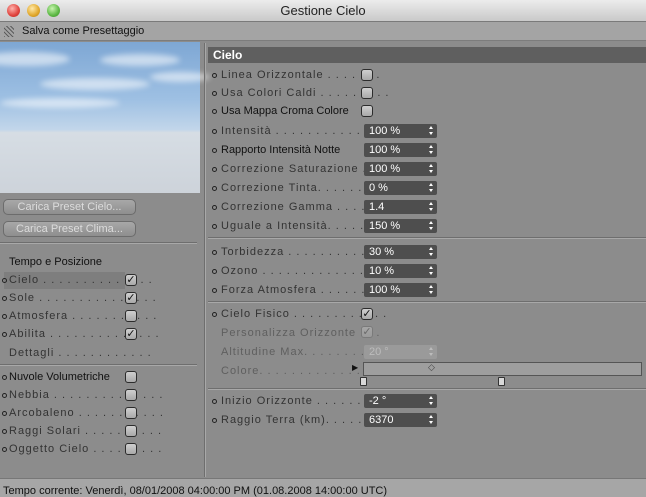 Image resolution: width=646 pixels, height=497 pixels. What do you see at coordinates (301, 290) in the screenshot?
I see `forza-atmosfera-label: Forza Atmosfera . . . . . . . .` at bounding box center [301, 290].